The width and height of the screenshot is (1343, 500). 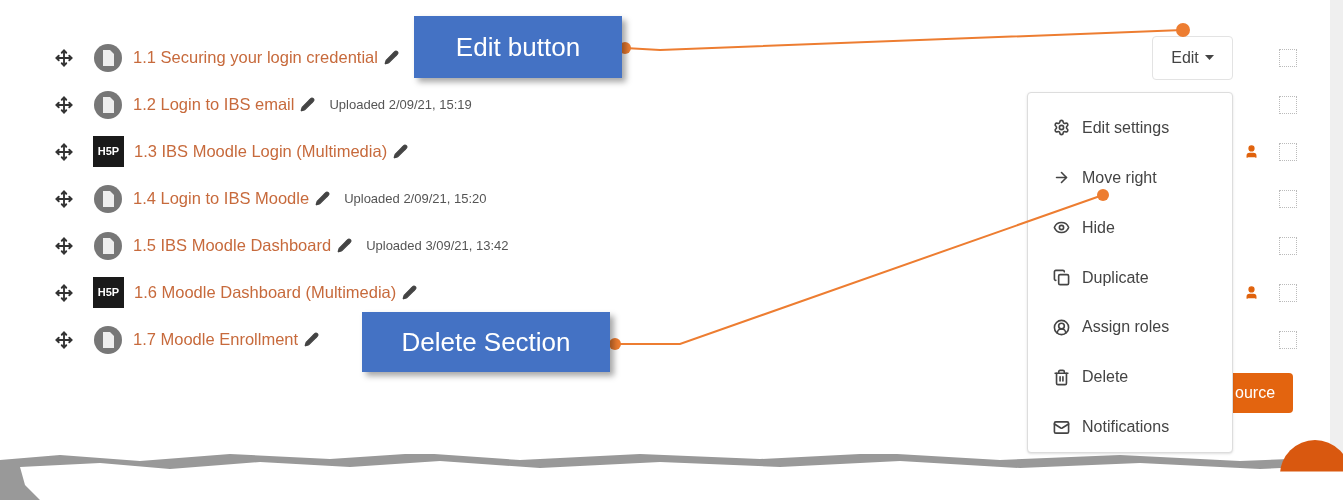 I want to click on upload-date: Uploaded 2/09/21, 15:20, so click(x=415, y=198).